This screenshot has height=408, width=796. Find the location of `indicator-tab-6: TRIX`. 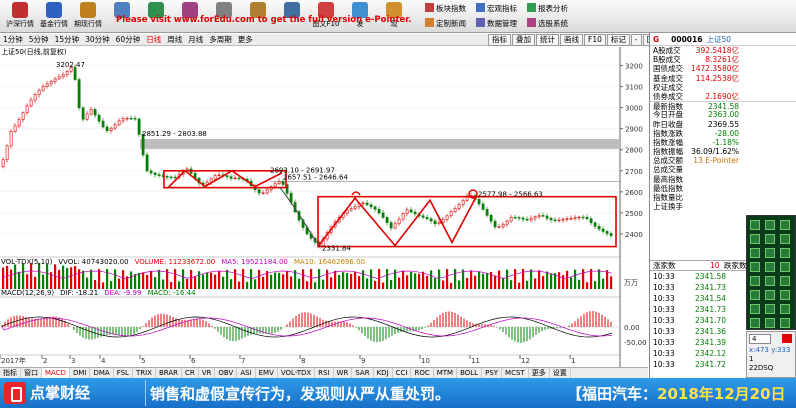

indicator-tab-6: TRIX is located at coordinates (144, 373).